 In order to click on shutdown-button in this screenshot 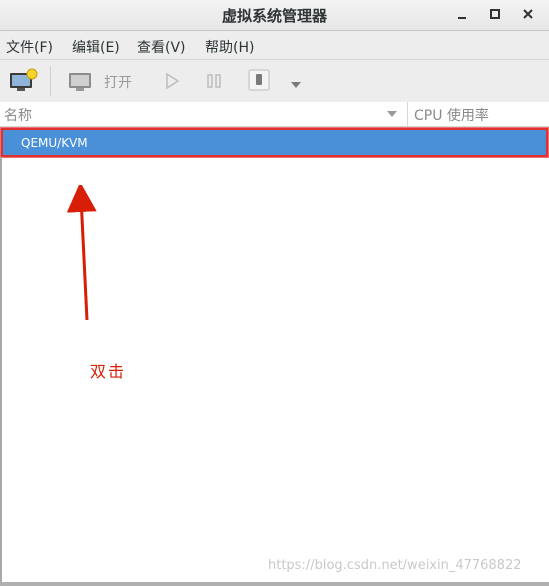, I will do `click(259, 82)`.